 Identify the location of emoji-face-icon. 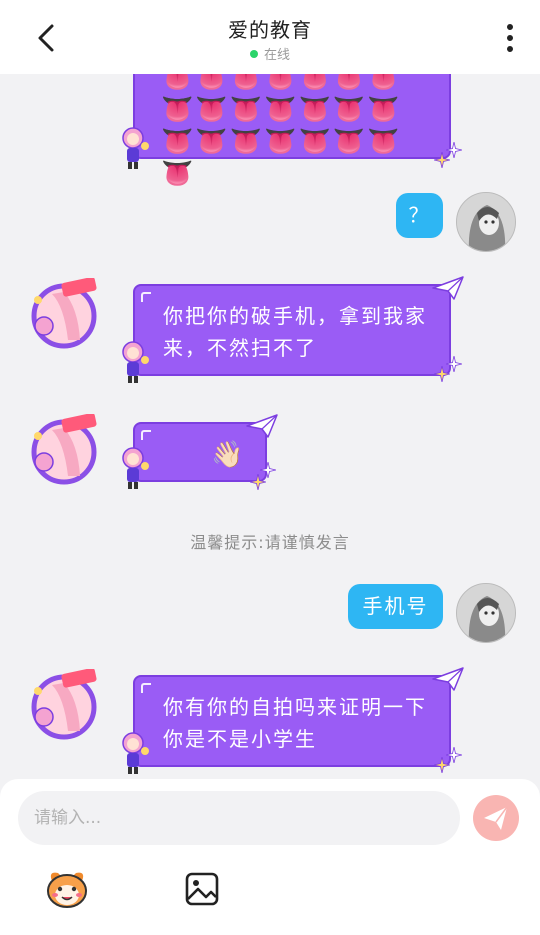
(67, 890).